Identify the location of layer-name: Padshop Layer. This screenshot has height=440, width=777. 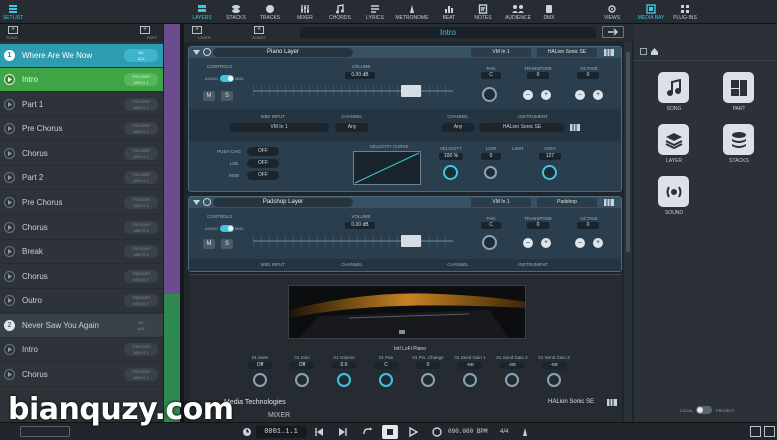
(283, 202).